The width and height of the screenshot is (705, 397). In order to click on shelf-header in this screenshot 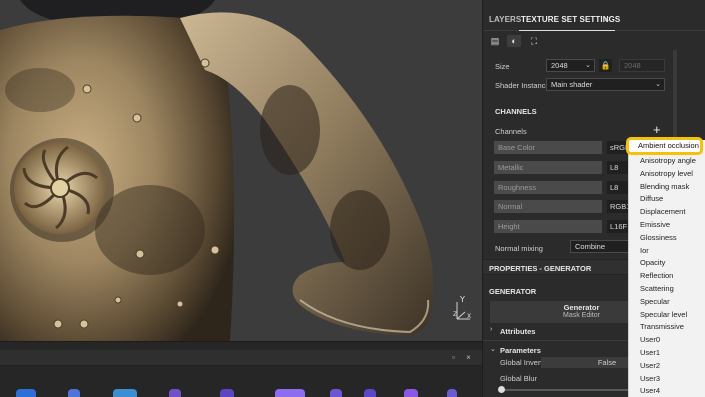, I will do `click(241, 358)`.